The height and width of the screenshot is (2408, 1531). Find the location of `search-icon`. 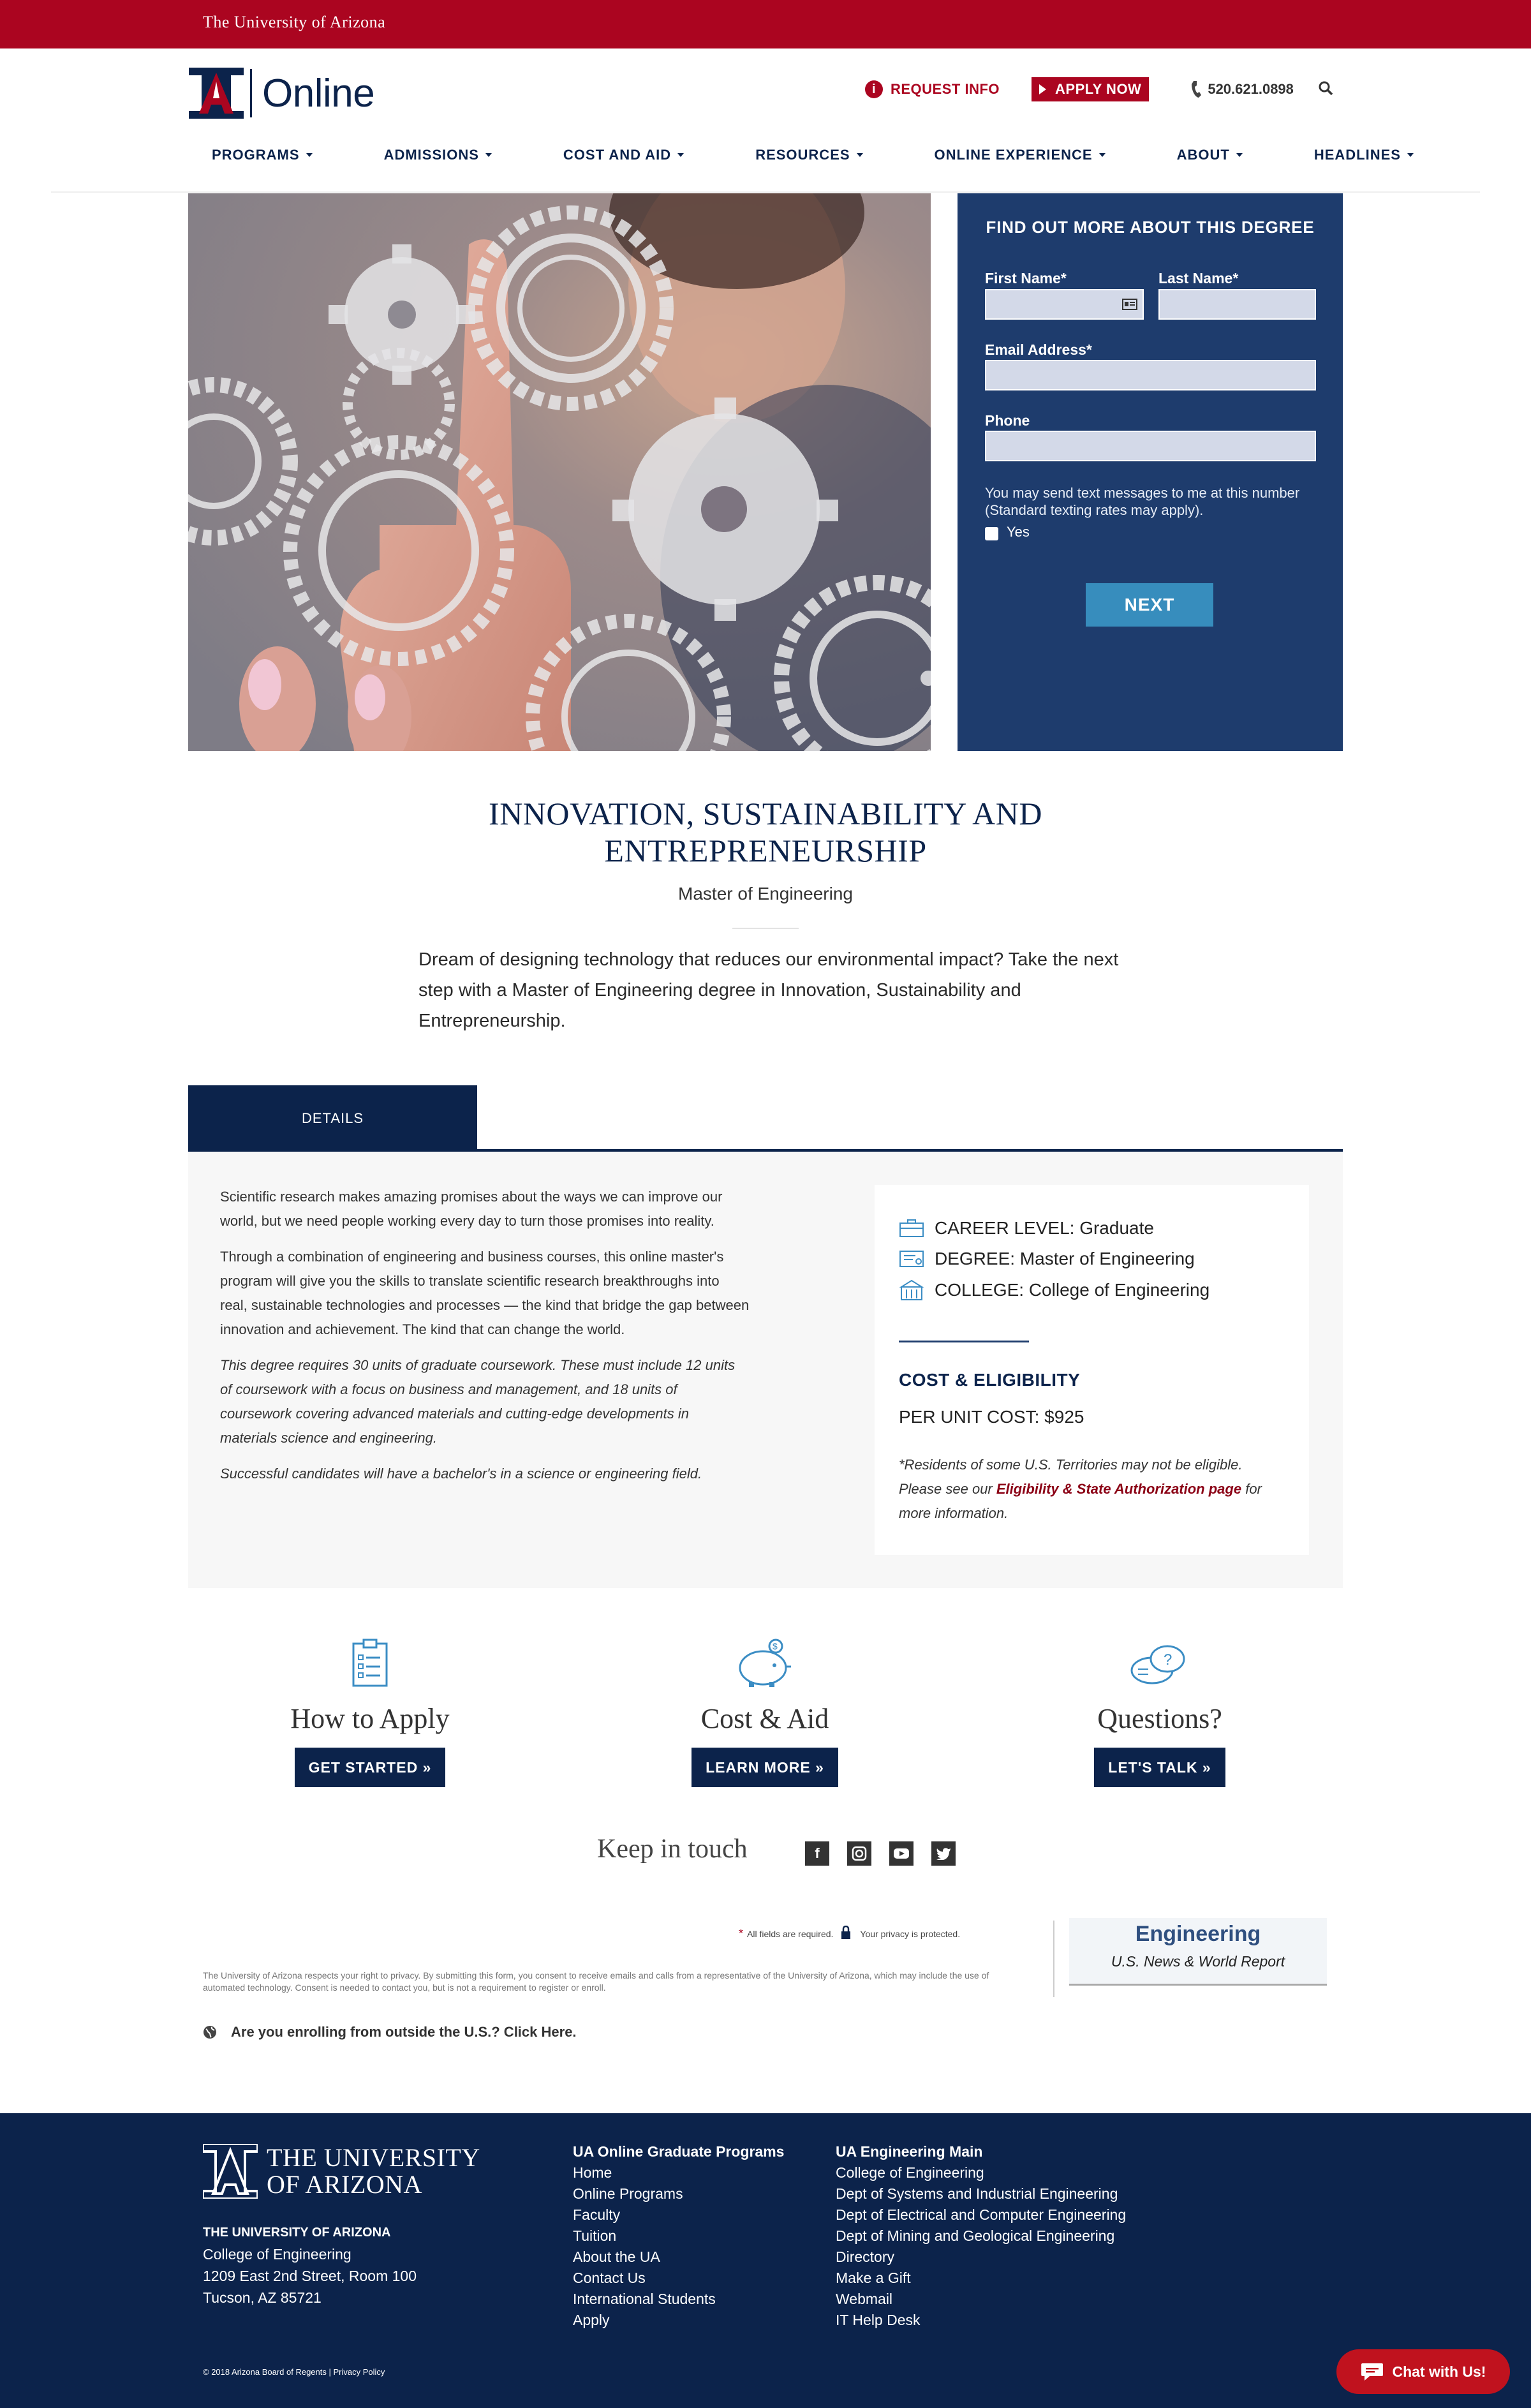

search-icon is located at coordinates (1326, 89).